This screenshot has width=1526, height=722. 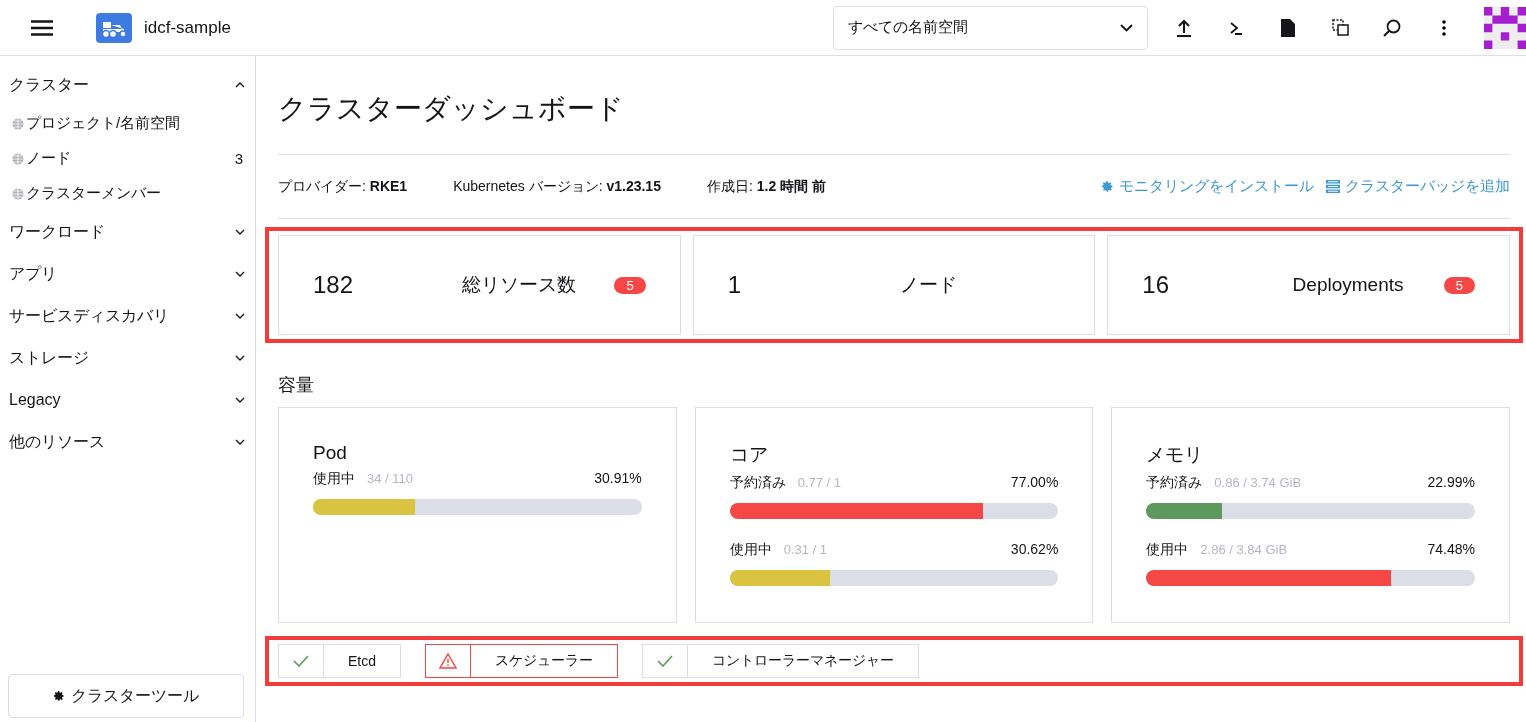 What do you see at coordinates (48, 158) in the screenshot?
I see `nav-item-label: ノード` at bounding box center [48, 158].